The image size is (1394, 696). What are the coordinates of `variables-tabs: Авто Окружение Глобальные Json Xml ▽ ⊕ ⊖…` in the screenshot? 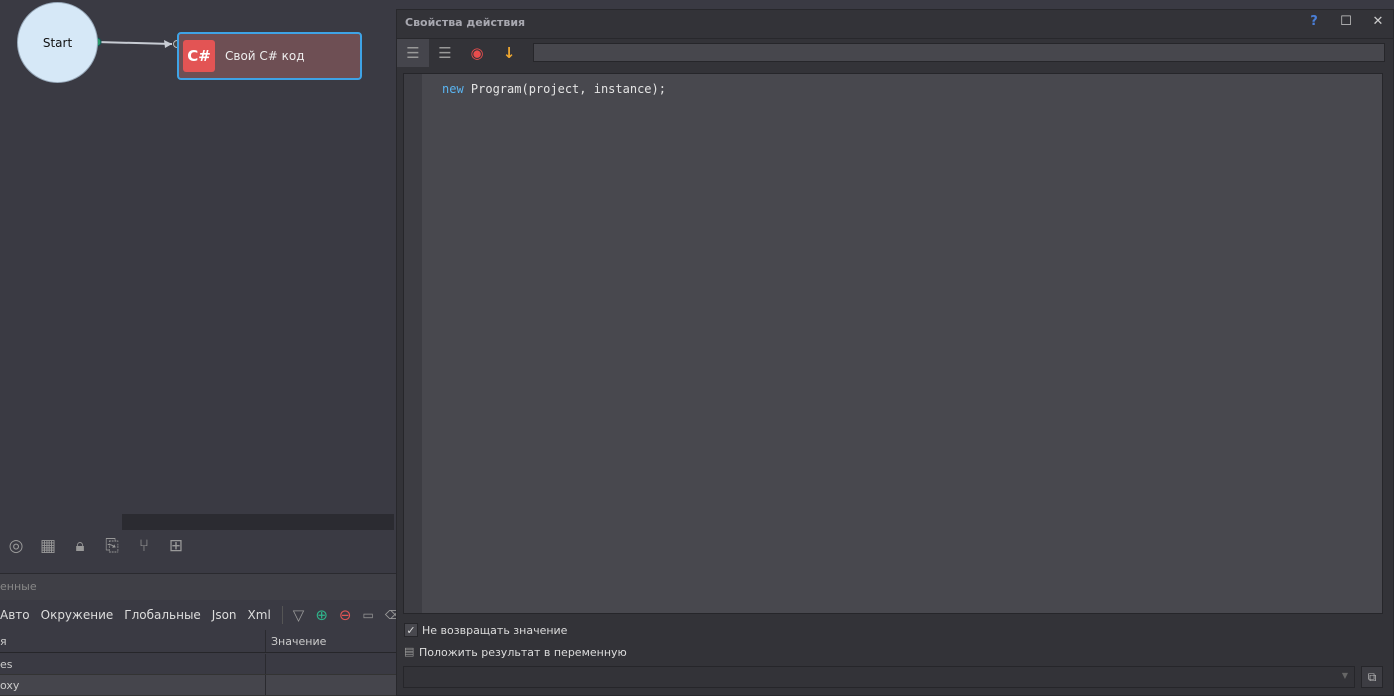 It's located at (201, 615).